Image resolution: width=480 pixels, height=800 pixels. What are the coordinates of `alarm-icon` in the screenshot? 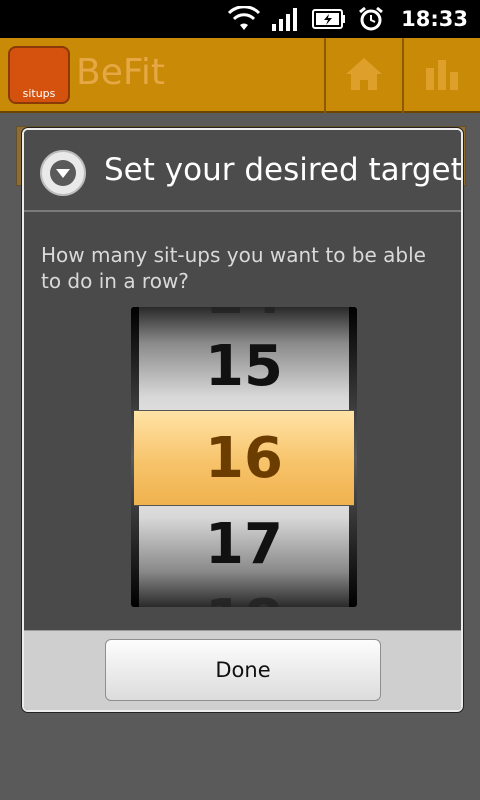 It's located at (371, 19).